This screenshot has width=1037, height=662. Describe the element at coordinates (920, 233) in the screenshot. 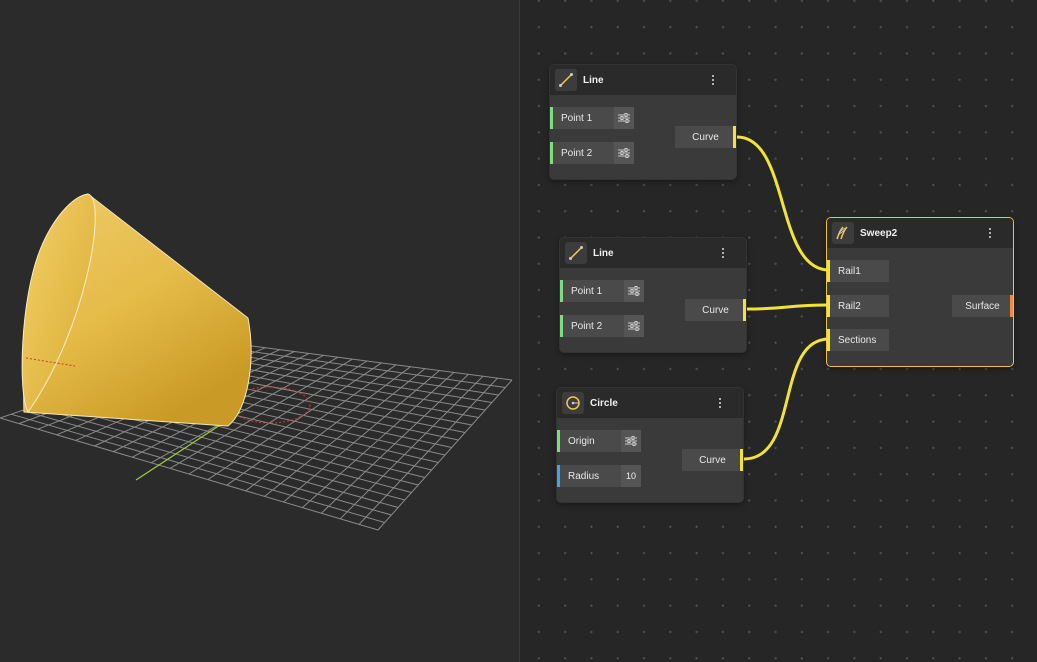

I see `node-header: Sweep2` at that location.